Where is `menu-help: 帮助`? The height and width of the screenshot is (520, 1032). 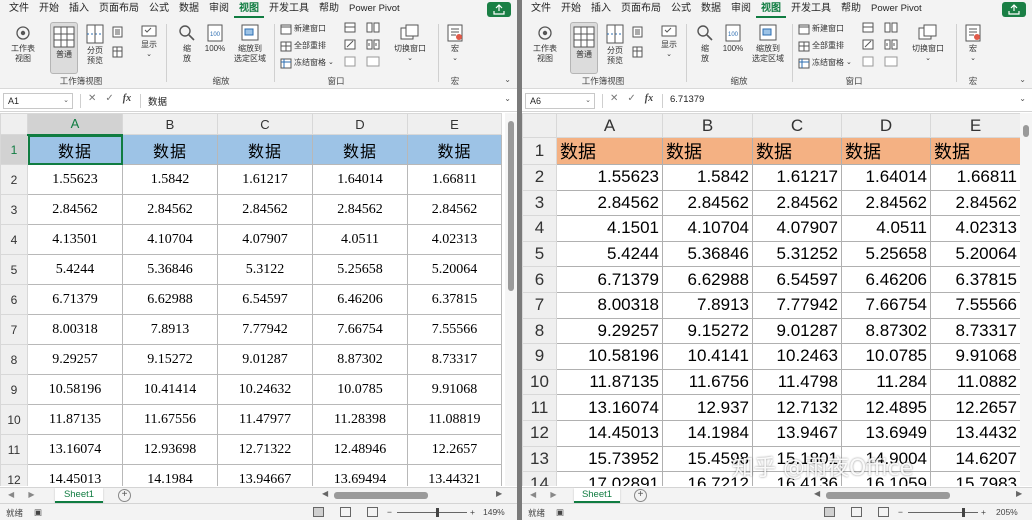 menu-help: 帮助 is located at coordinates (851, 9).